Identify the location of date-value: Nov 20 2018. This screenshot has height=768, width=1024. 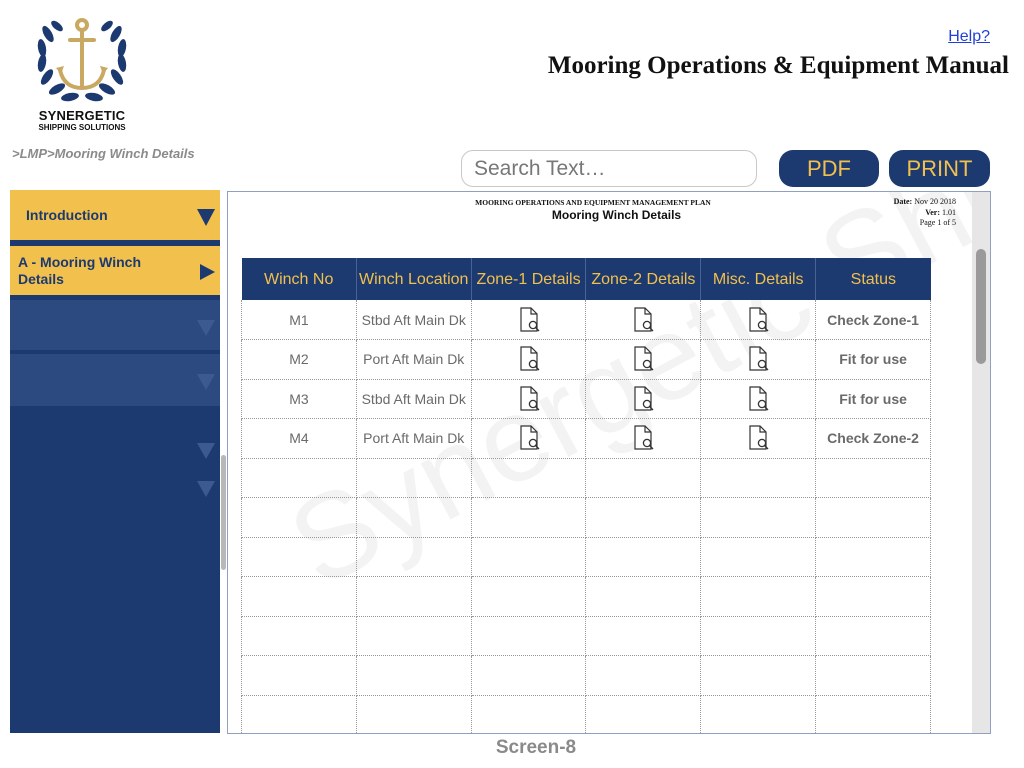
(935, 201).